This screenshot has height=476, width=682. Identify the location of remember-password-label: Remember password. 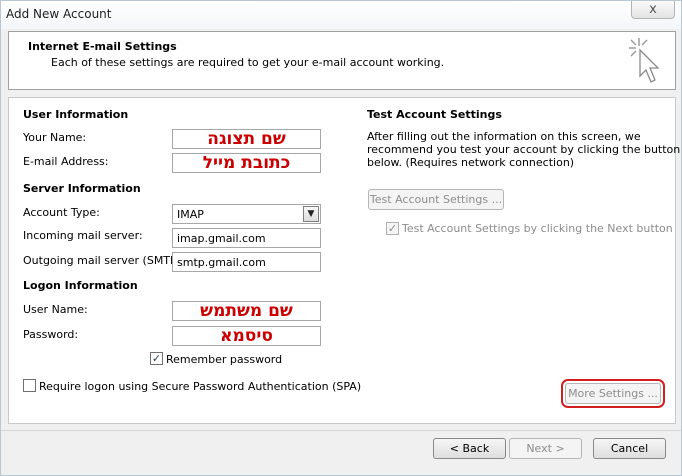
(224, 359).